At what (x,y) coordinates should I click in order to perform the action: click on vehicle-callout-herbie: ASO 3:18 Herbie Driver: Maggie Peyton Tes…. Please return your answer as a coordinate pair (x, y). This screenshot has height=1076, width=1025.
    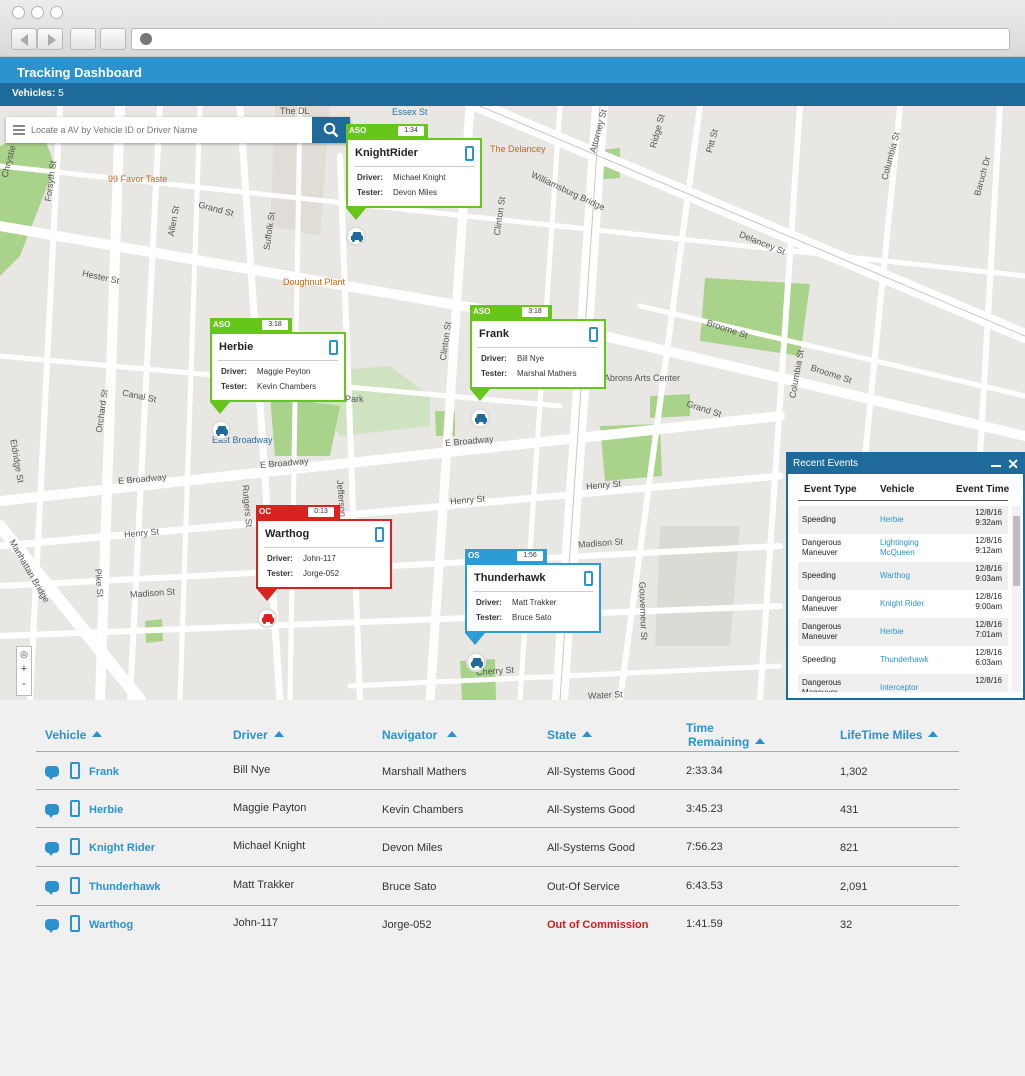
    Looking at the image, I should click on (278, 369).